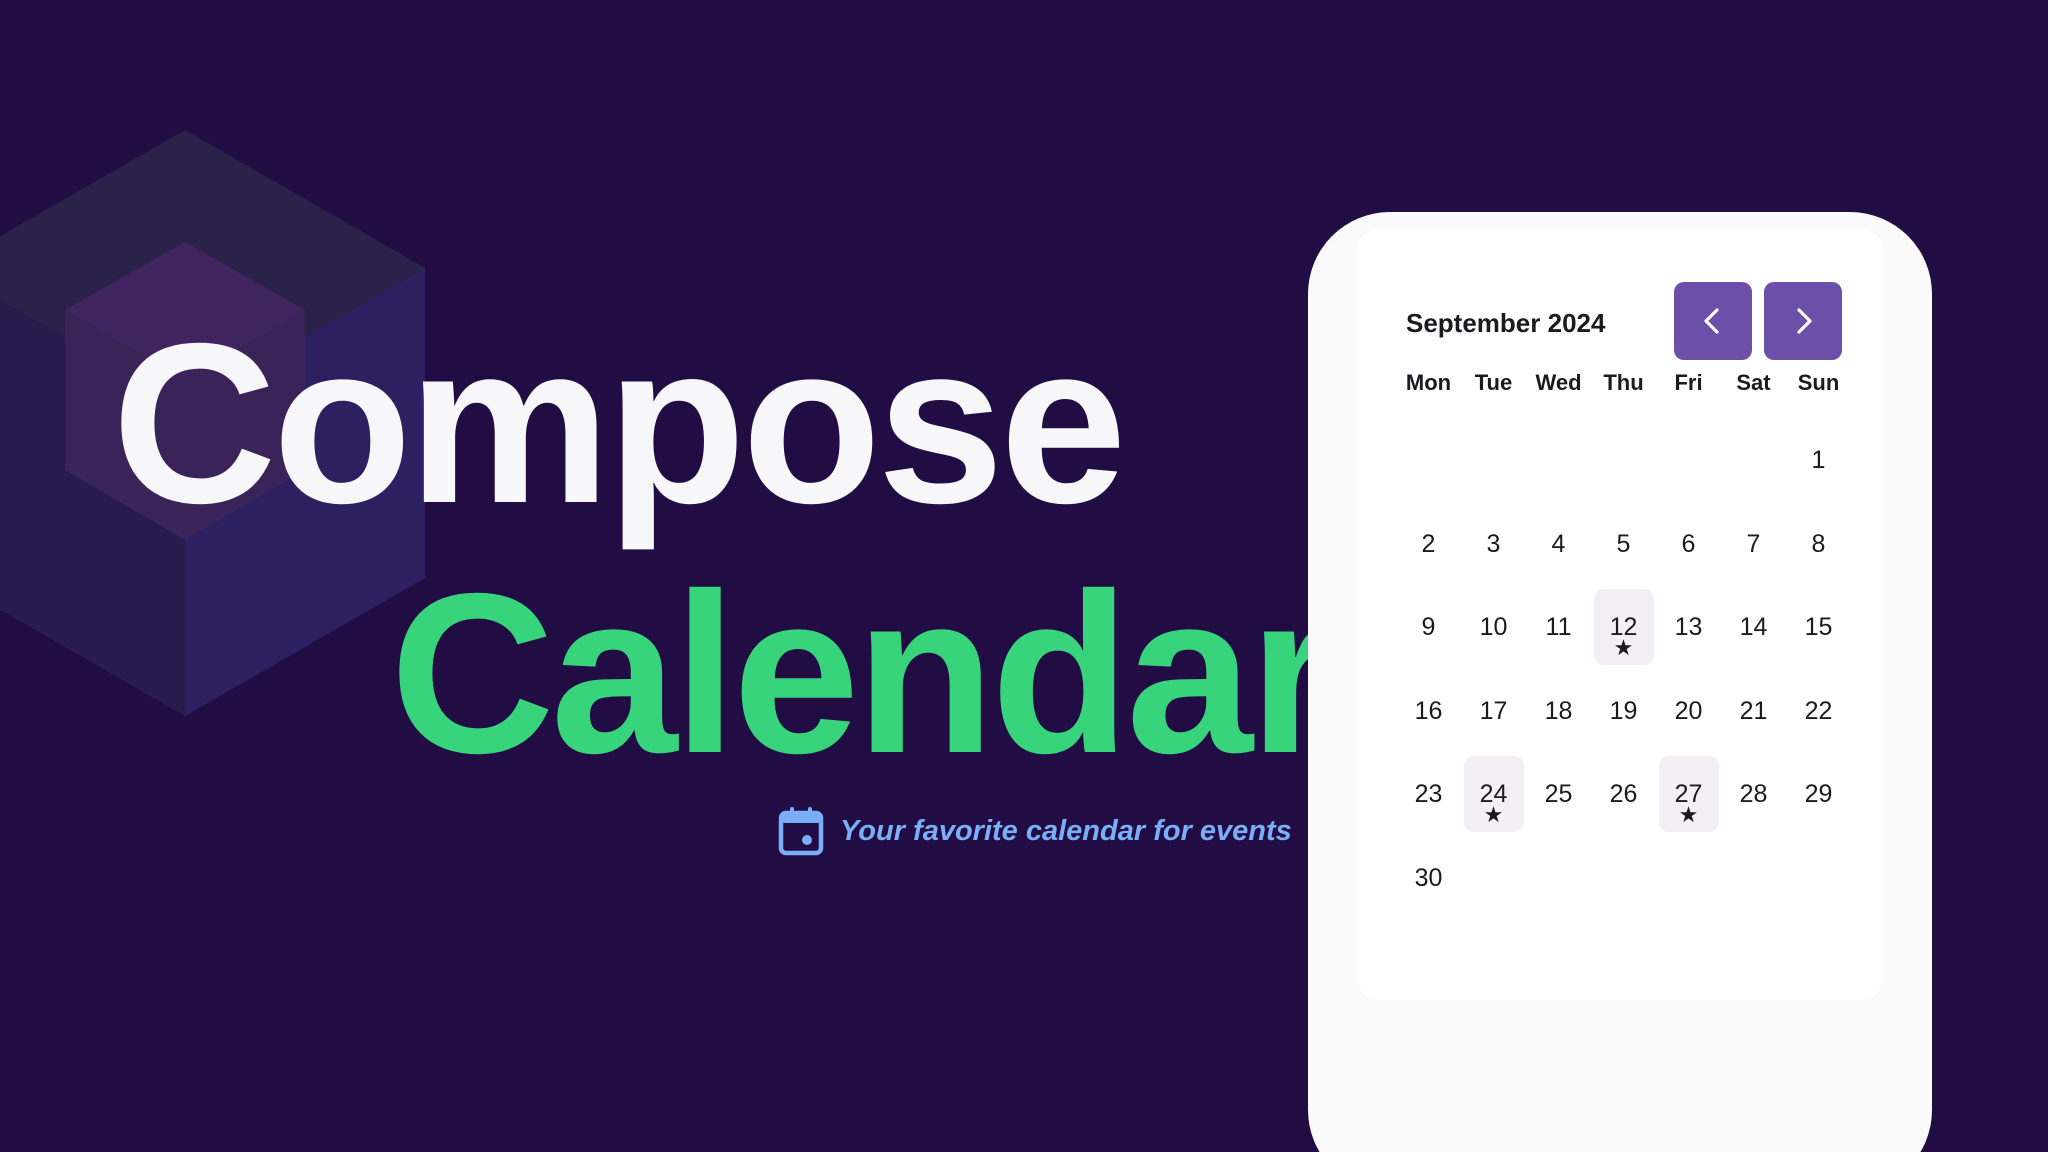  I want to click on title-compose: Compose, so click(619, 424).